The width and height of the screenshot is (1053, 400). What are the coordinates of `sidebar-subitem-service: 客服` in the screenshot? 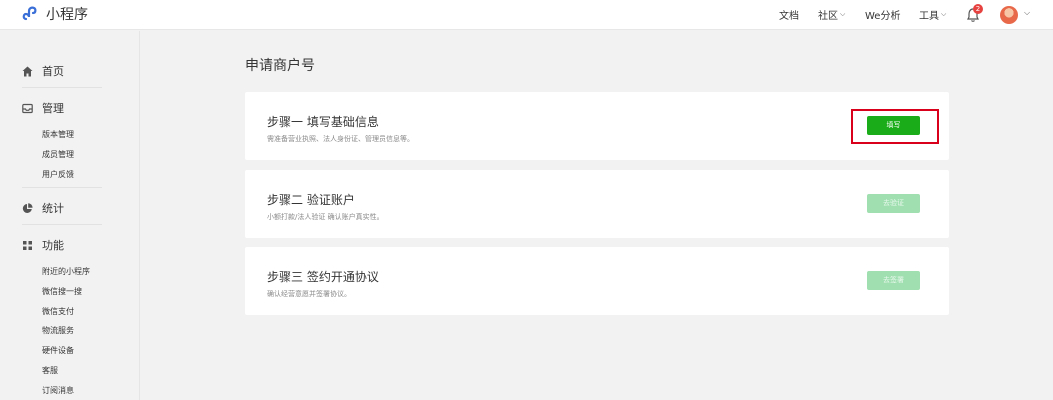 It's located at (50, 370).